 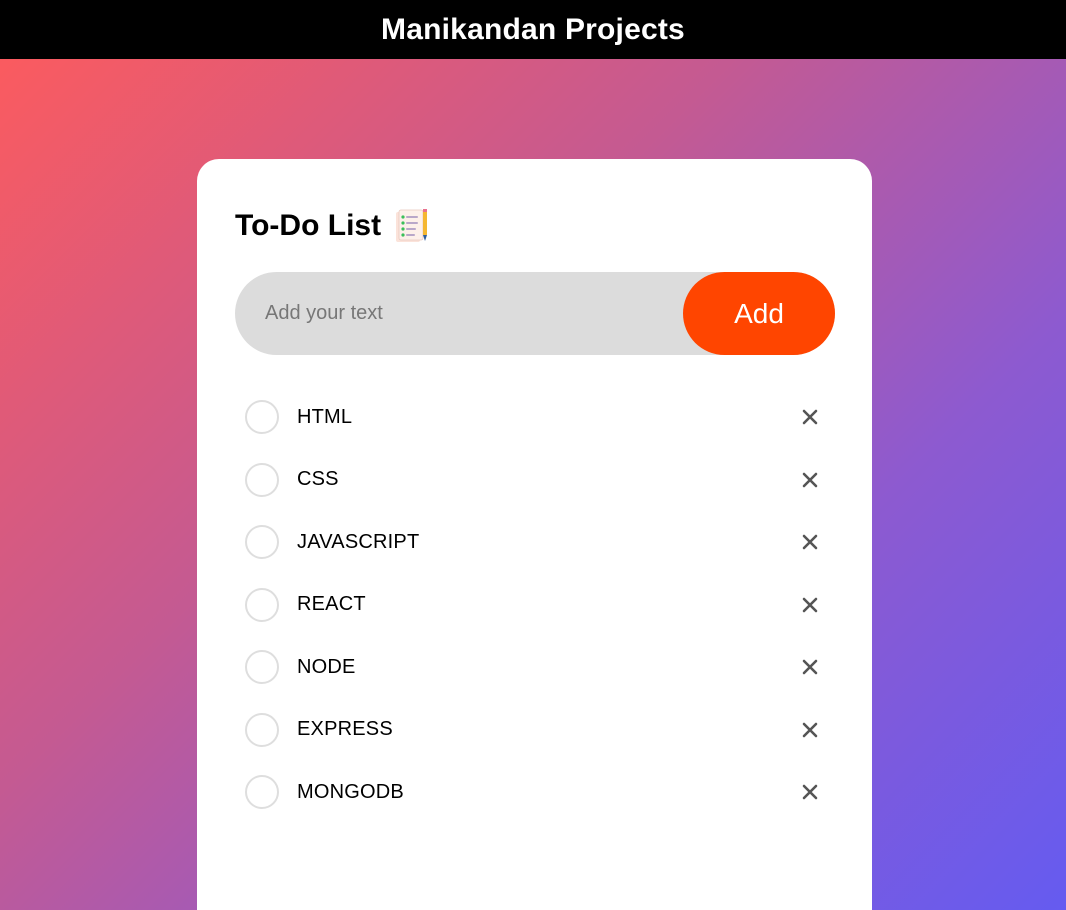 I want to click on card-header: To-Do List, so click(x=333, y=226).